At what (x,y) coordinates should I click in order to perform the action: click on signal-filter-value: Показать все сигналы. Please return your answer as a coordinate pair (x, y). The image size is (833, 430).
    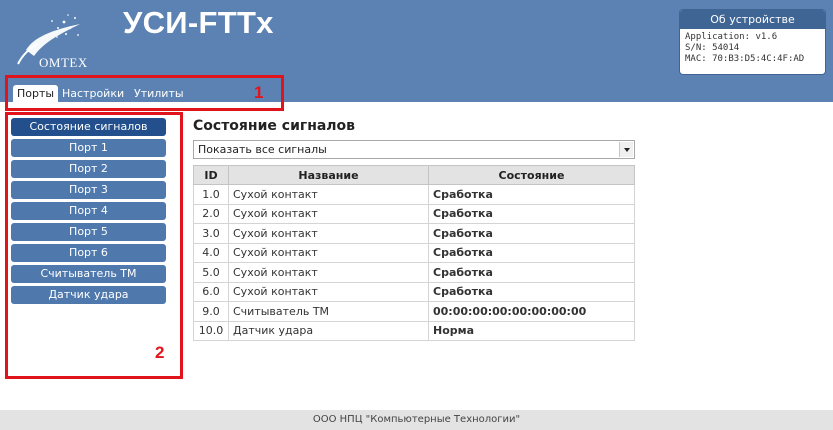
    Looking at the image, I should click on (262, 149).